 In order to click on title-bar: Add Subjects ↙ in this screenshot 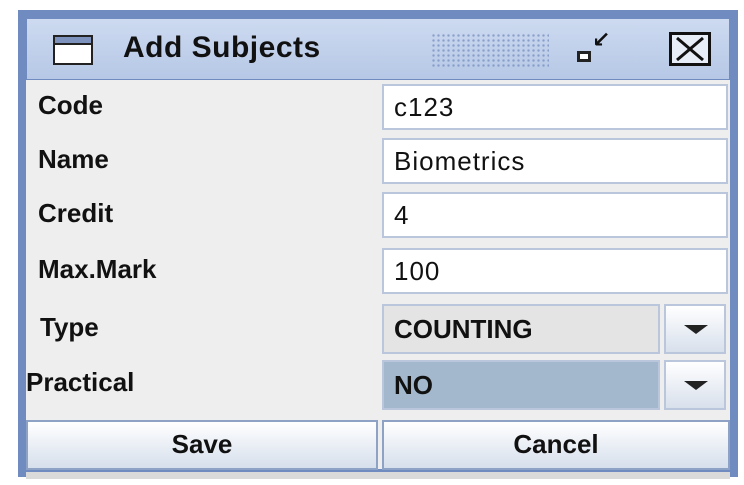, I will do `click(378, 49)`.